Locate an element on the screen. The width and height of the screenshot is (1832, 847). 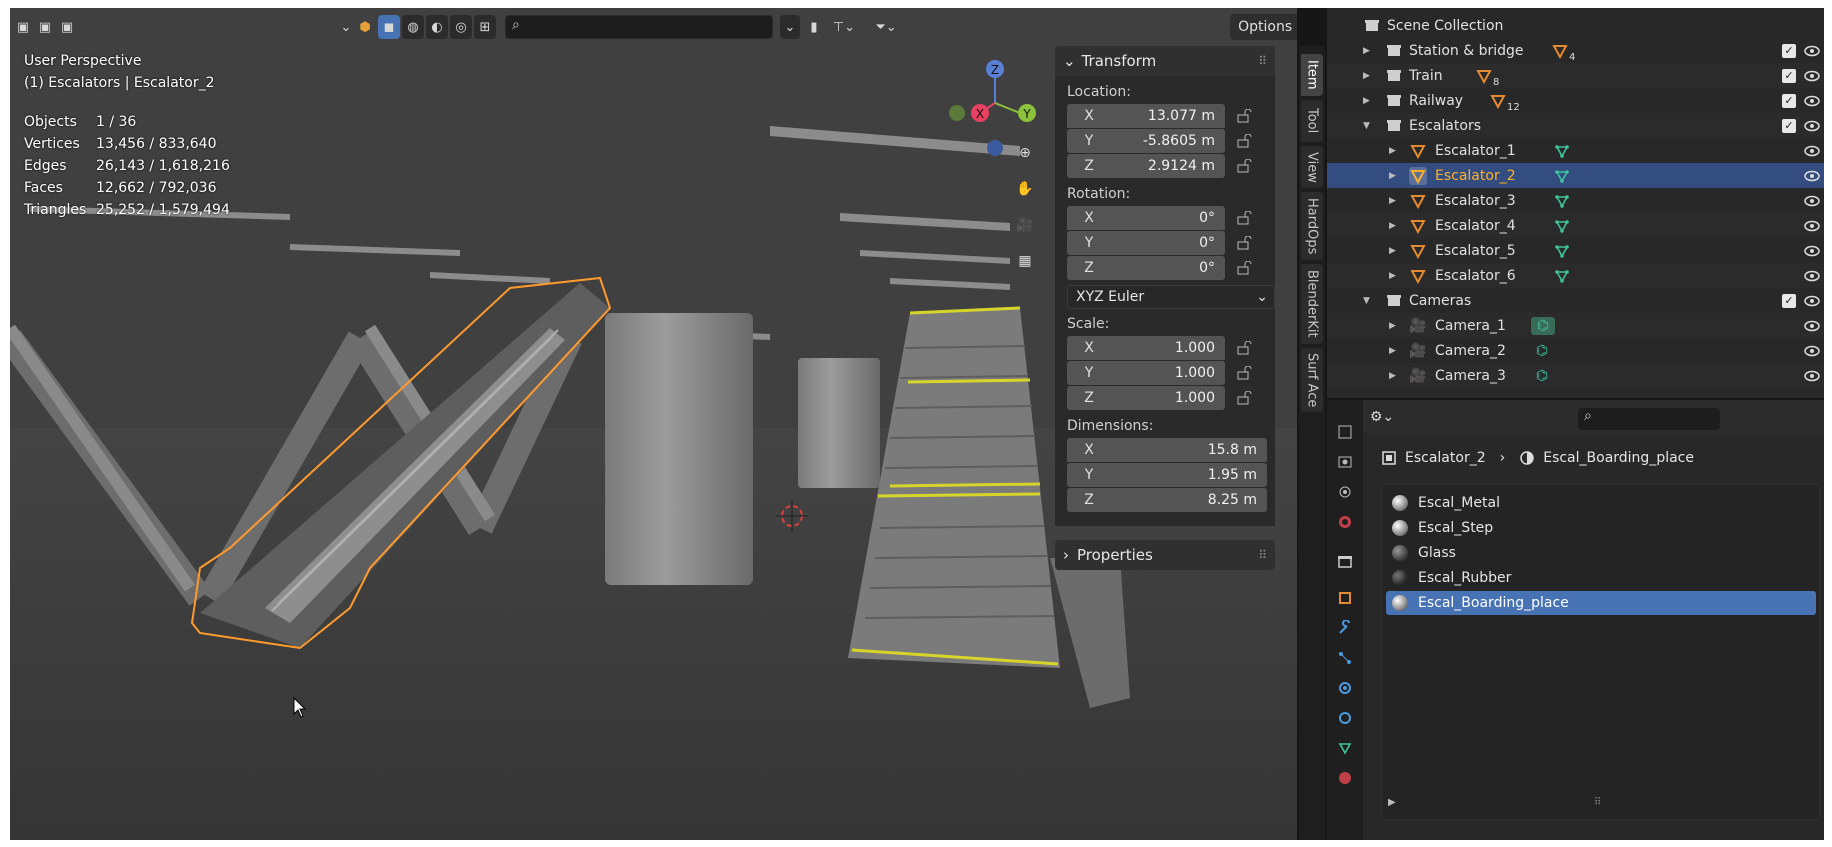
gizmo-toggle-icon: ⬢ is located at coordinates (365, 27).